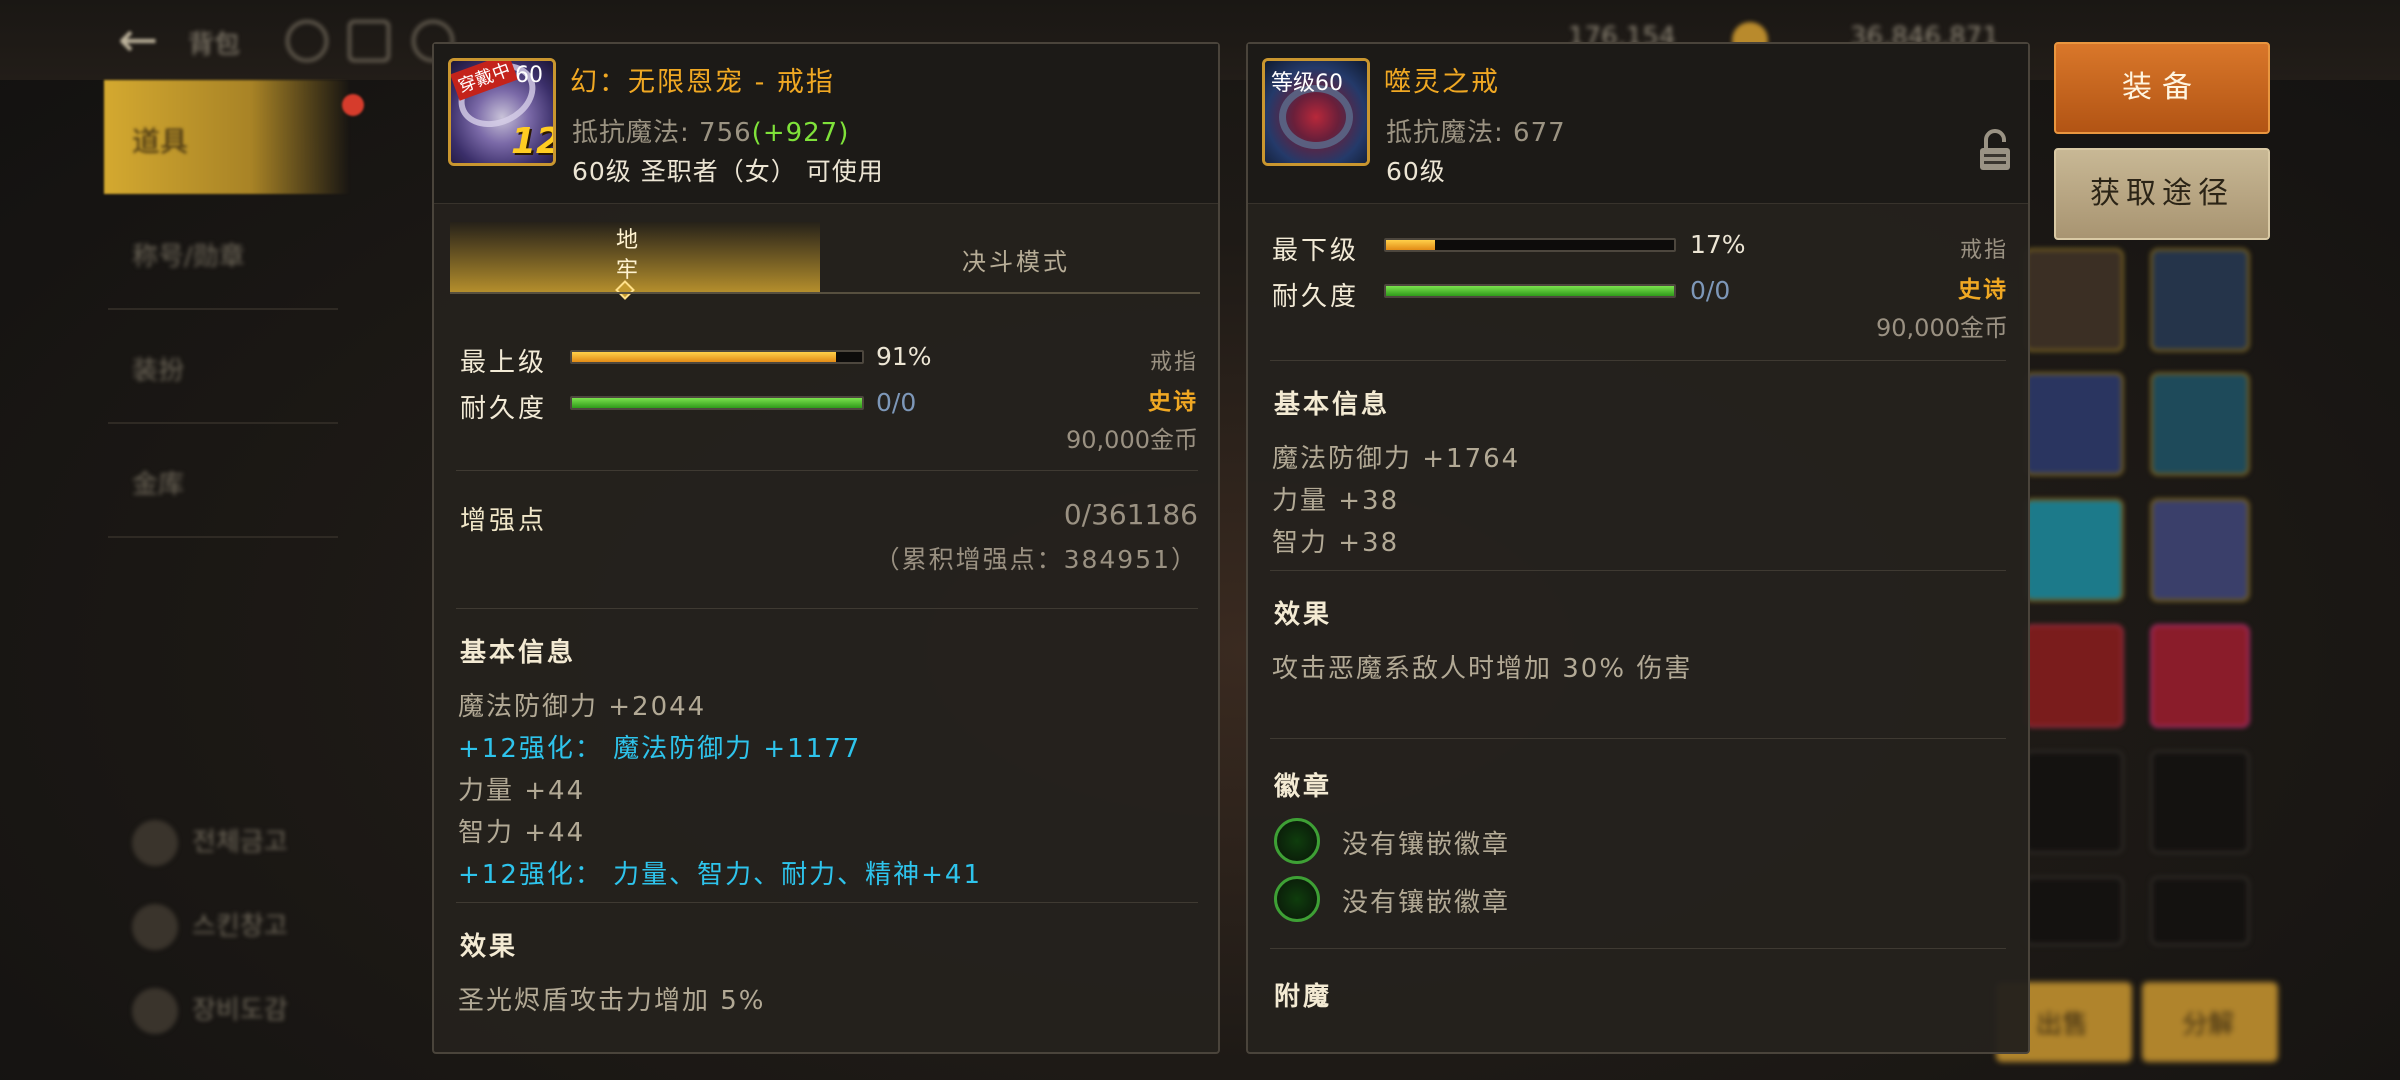  I want to click on acquisition-source-button: 获取途径, so click(2162, 194).